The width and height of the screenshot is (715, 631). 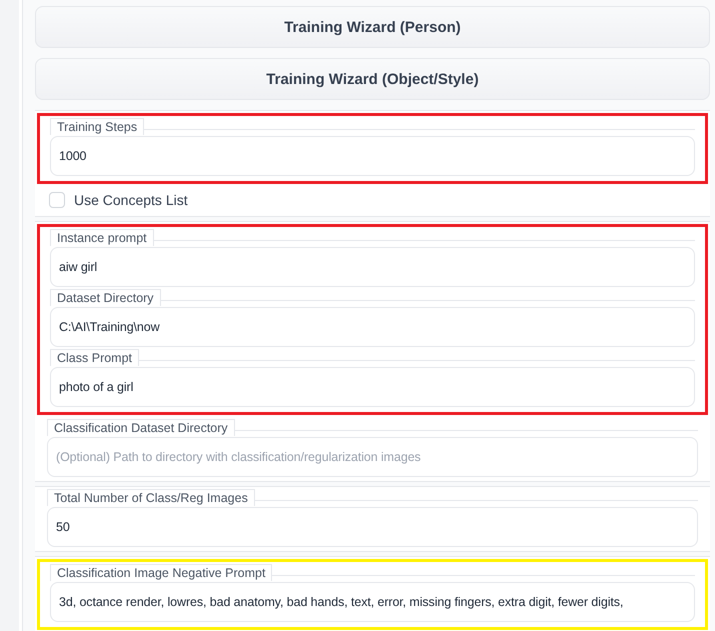 What do you see at coordinates (57, 200) in the screenshot?
I see `checkbox` at bounding box center [57, 200].